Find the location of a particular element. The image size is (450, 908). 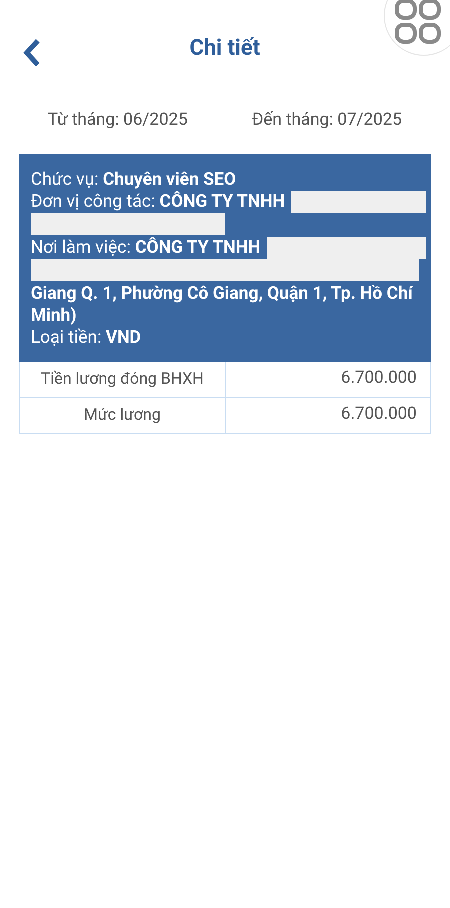

info-line: Nơi làm việc: CÔNG TY TNHH is located at coordinates (146, 247).